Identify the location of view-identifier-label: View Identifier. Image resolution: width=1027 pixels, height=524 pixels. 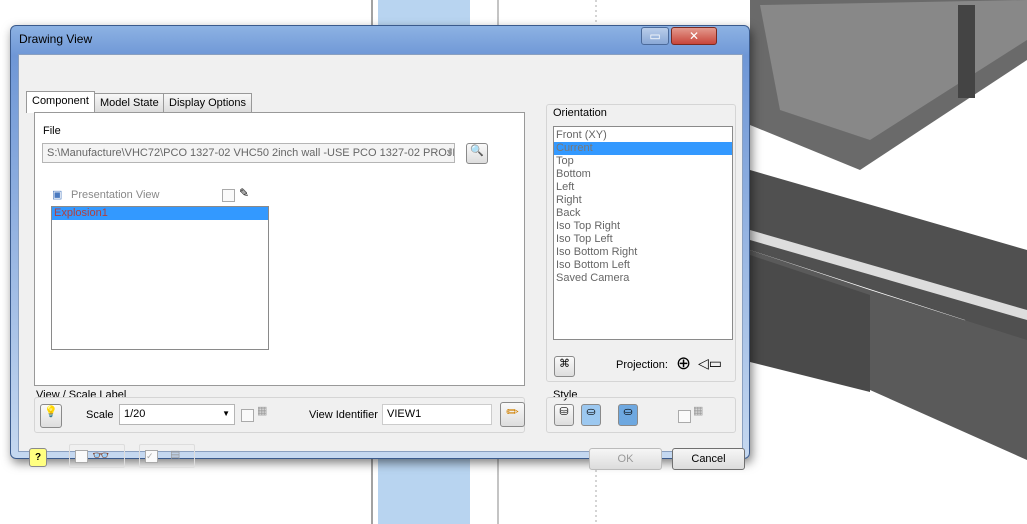
(343, 415).